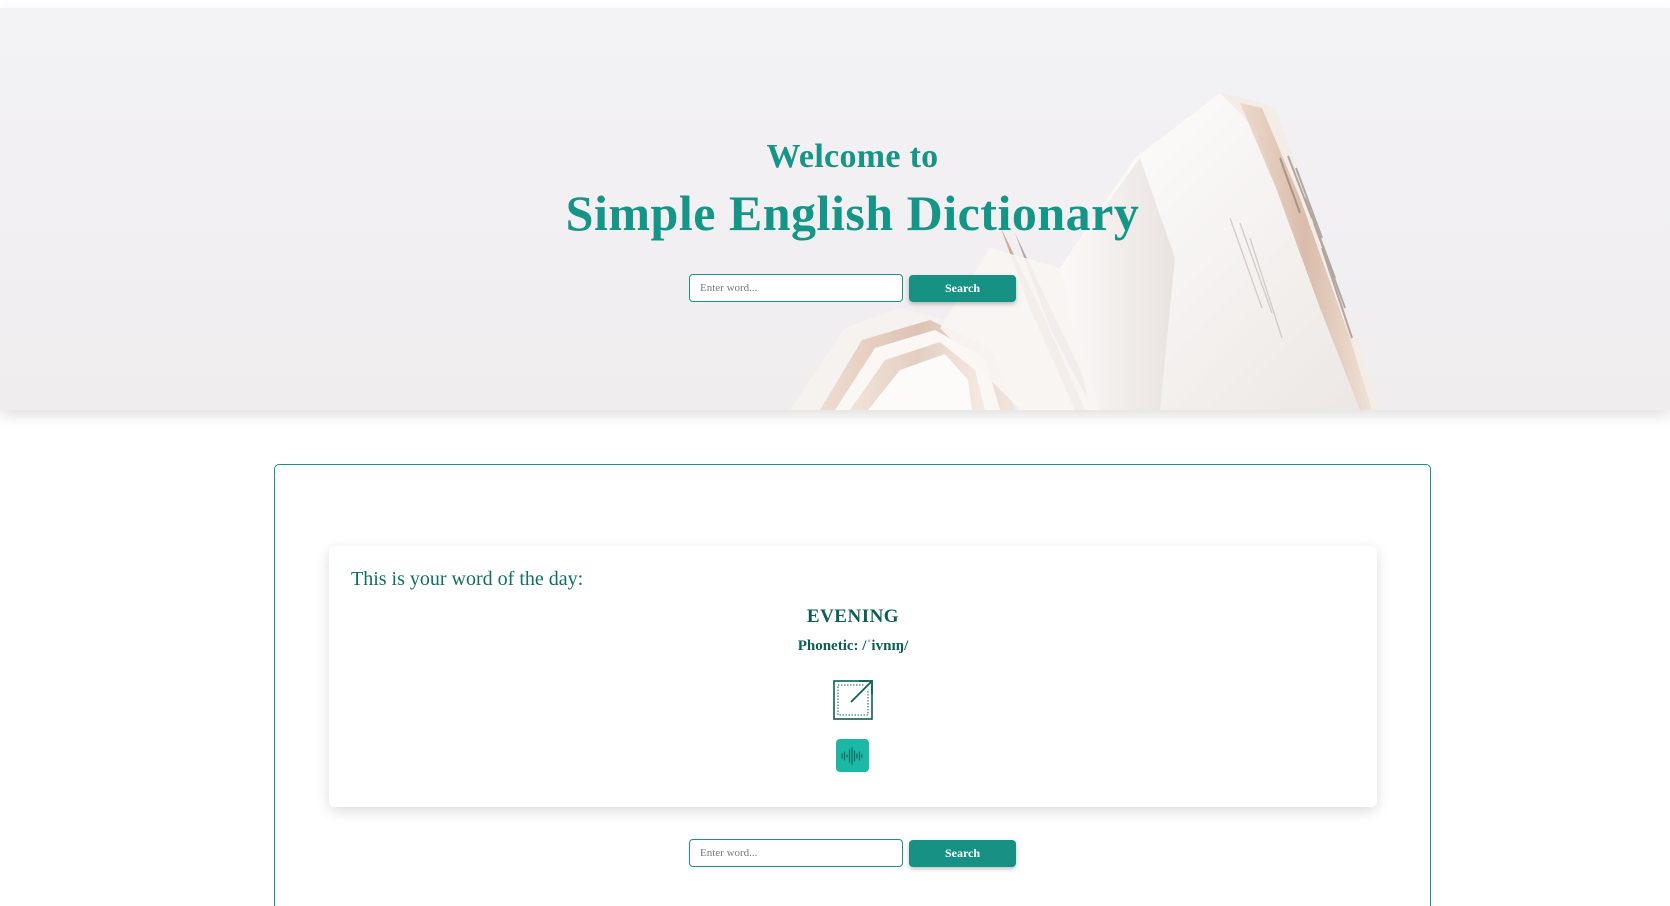  What do you see at coordinates (962, 288) in the screenshot?
I see `hero-search-button: Search` at bounding box center [962, 288].